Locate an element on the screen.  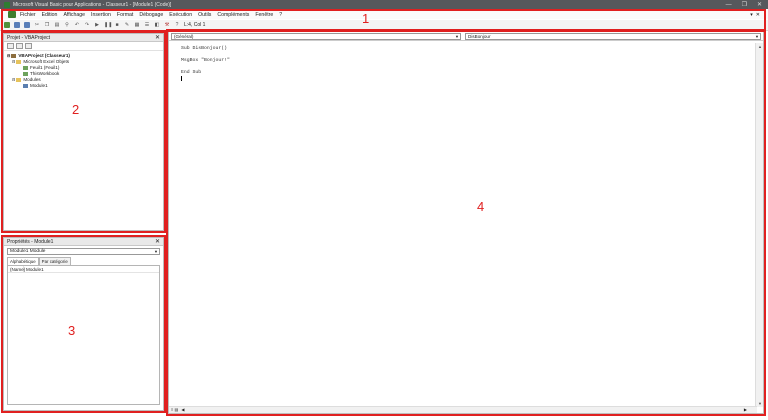
minimize-button: — is located at coordinates (729, 5).